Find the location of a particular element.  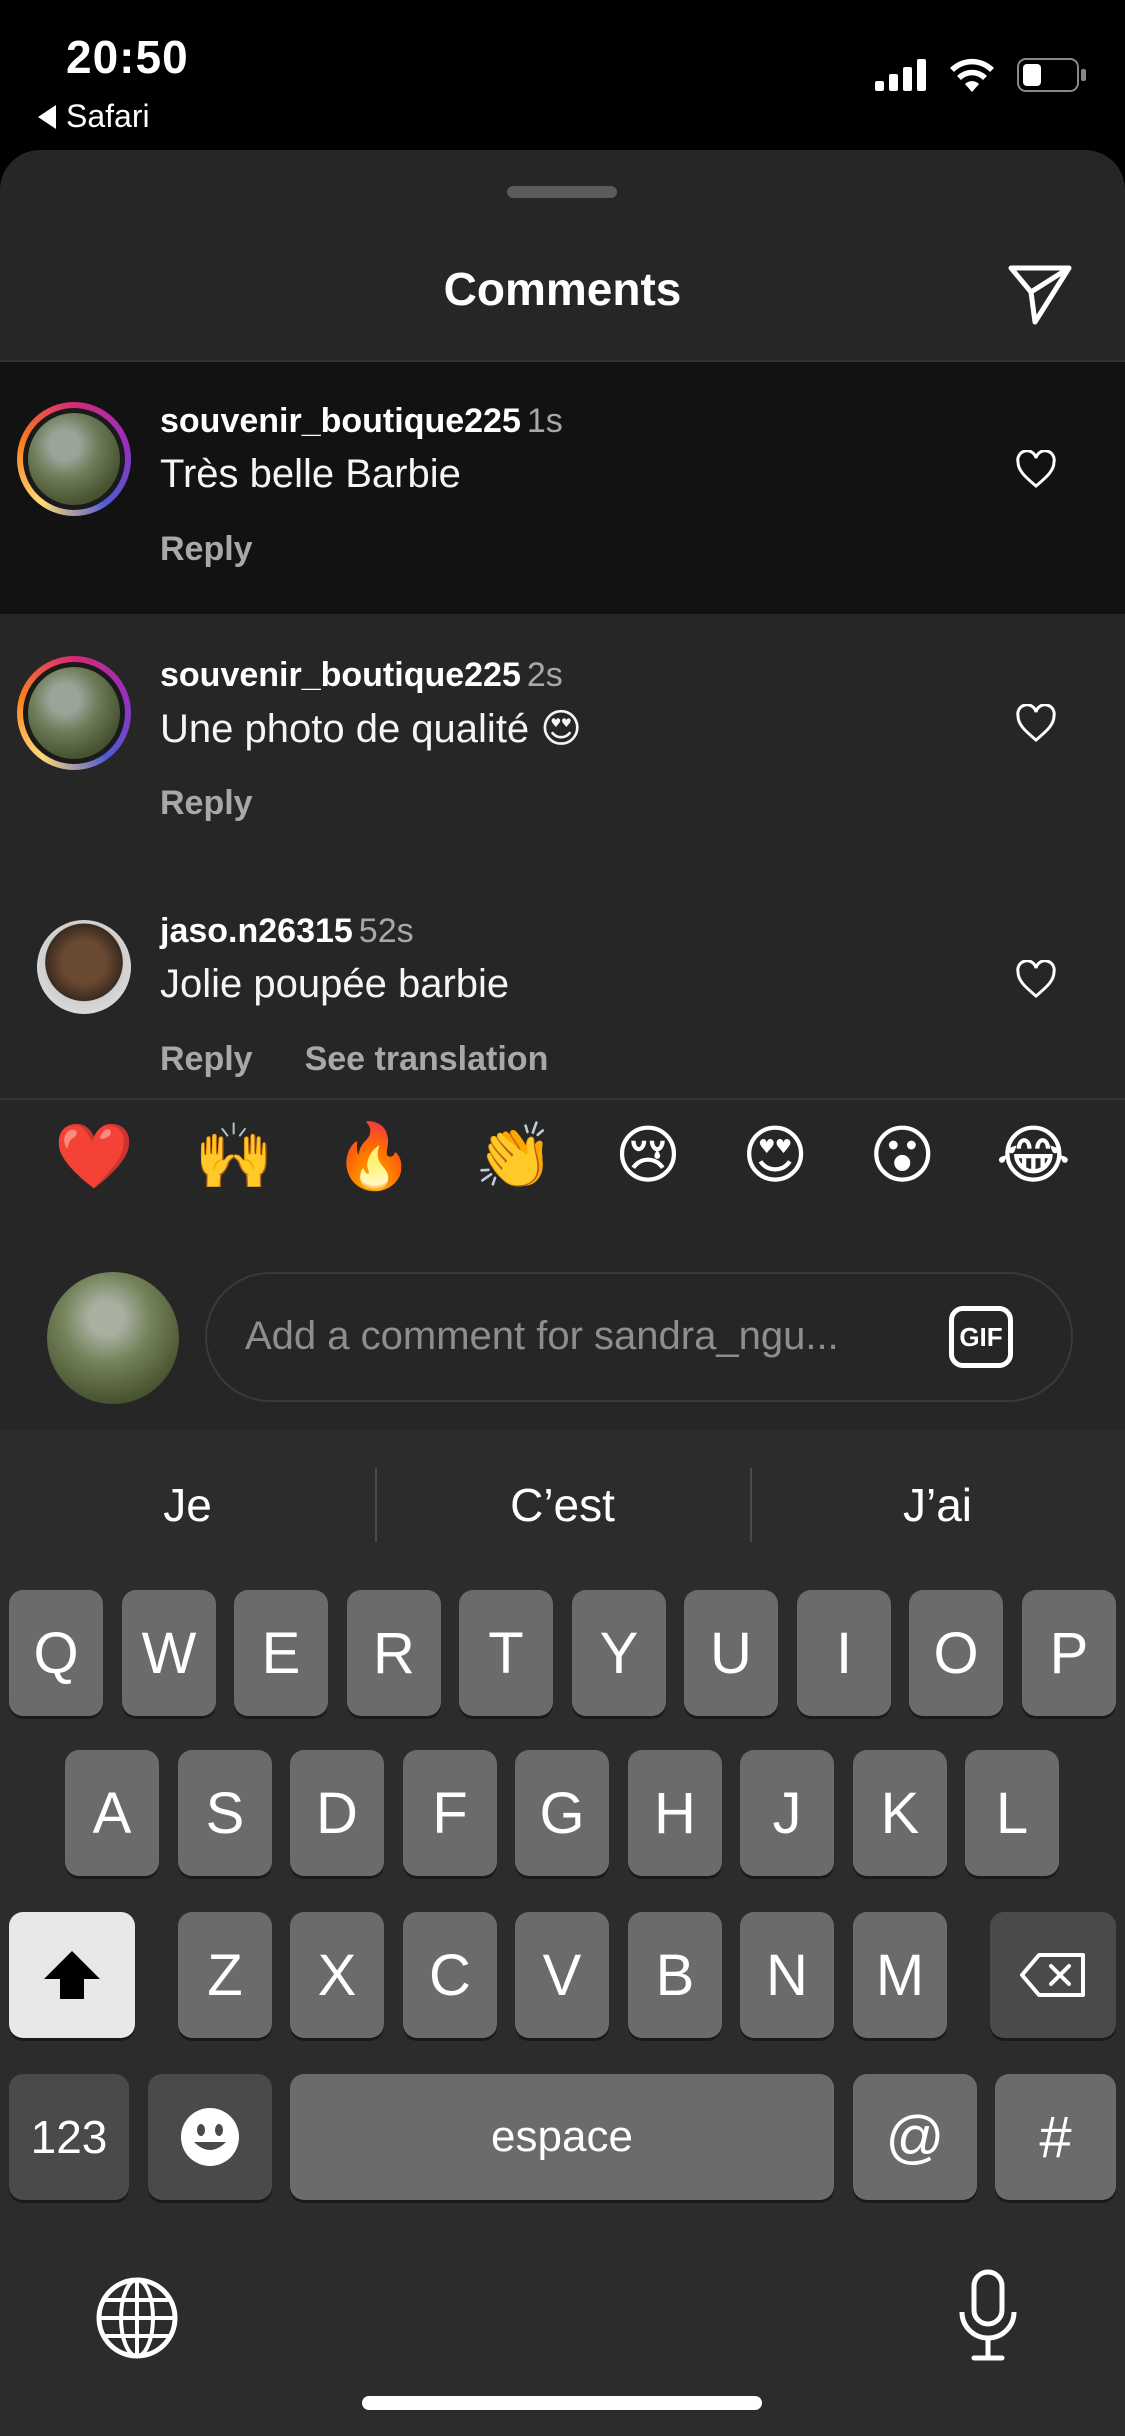

see-translation-button: See translation is located at coordinates (427, 1059).